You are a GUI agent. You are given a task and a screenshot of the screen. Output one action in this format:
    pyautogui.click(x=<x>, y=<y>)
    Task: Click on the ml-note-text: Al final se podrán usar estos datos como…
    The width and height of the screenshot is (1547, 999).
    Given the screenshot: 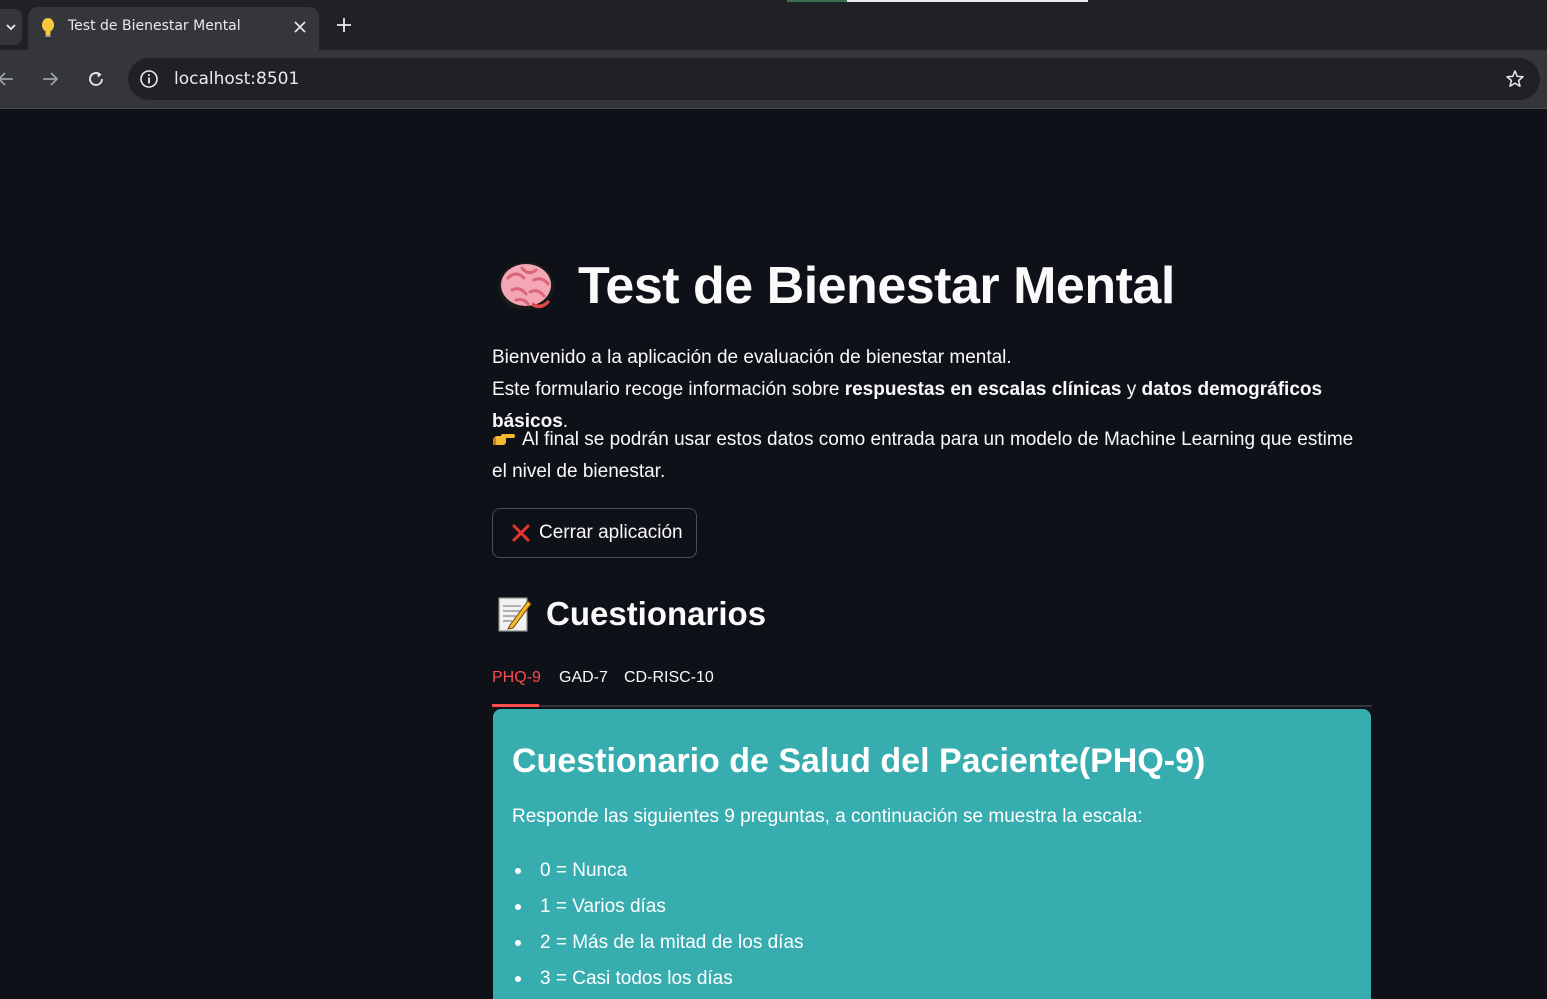 What is the action you would take?
    pyautogui.click(x=923, y=455)
    